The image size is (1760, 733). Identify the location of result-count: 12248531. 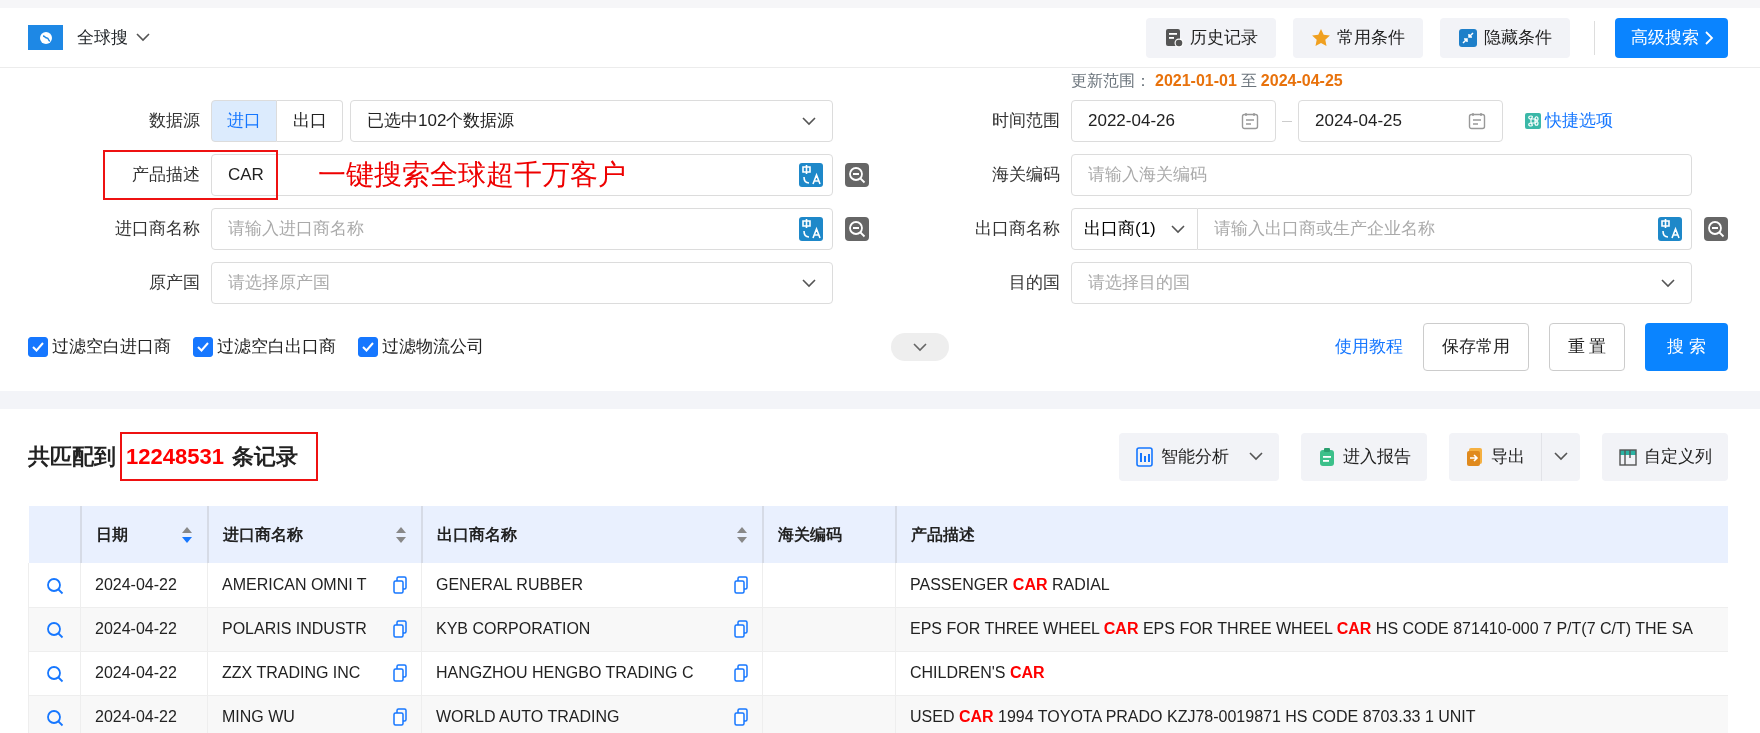
(175, 457).